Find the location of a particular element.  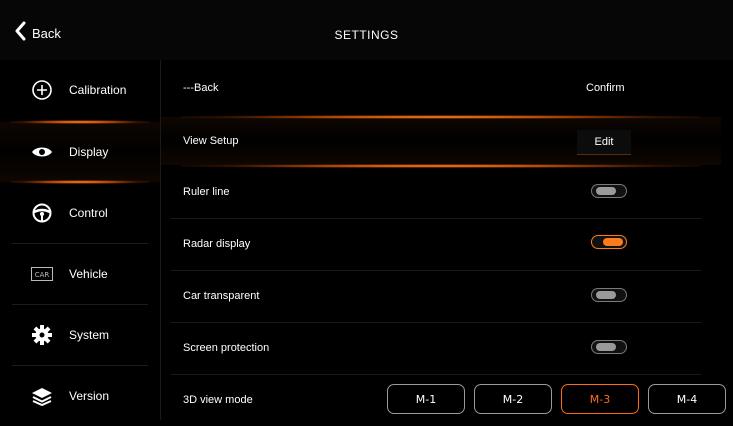

sidebar-item-label: Calibration is located at coordinates (98, 90).